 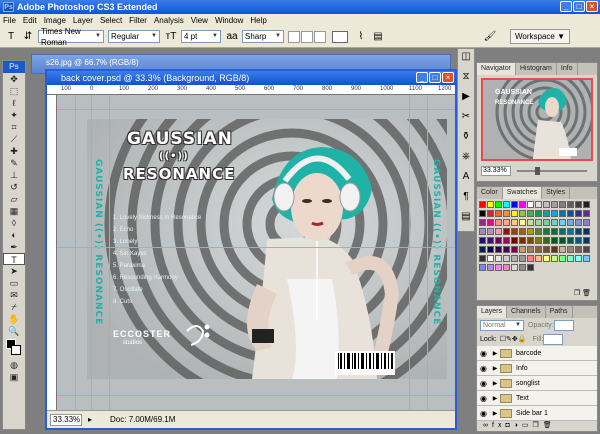 I want to click on new-layer-icon: ❐, so click(x=538, y=425).